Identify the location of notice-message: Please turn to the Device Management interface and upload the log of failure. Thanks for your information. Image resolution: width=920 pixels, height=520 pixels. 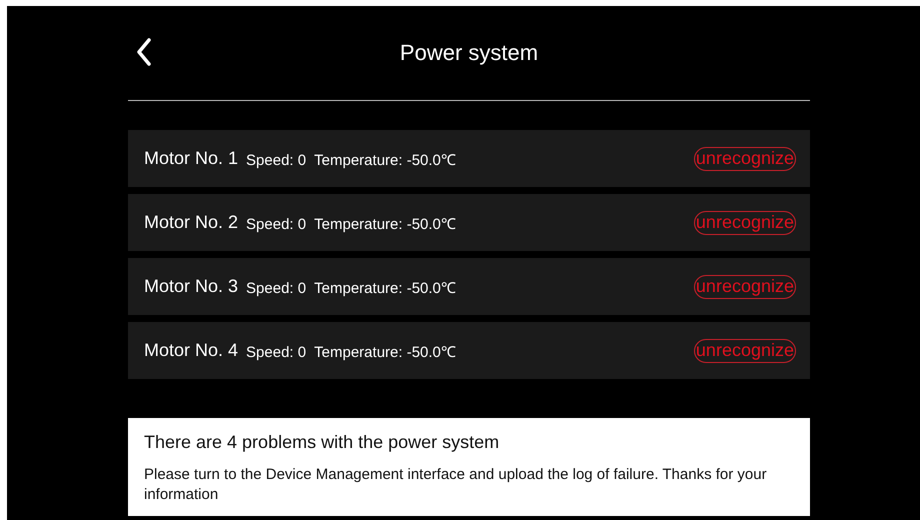
(456, 484).